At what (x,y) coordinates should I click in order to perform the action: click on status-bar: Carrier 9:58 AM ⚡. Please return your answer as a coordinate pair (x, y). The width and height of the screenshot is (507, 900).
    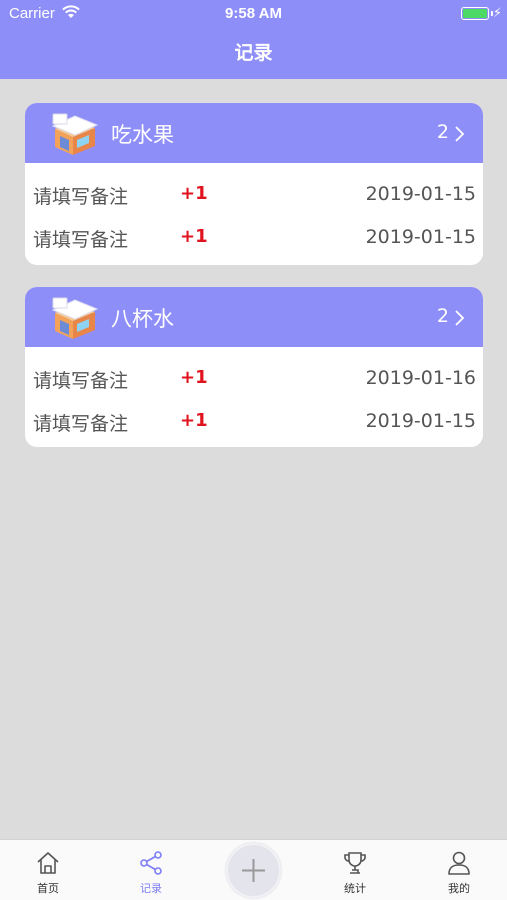
    Looking at the image, I should click on (253, 14).